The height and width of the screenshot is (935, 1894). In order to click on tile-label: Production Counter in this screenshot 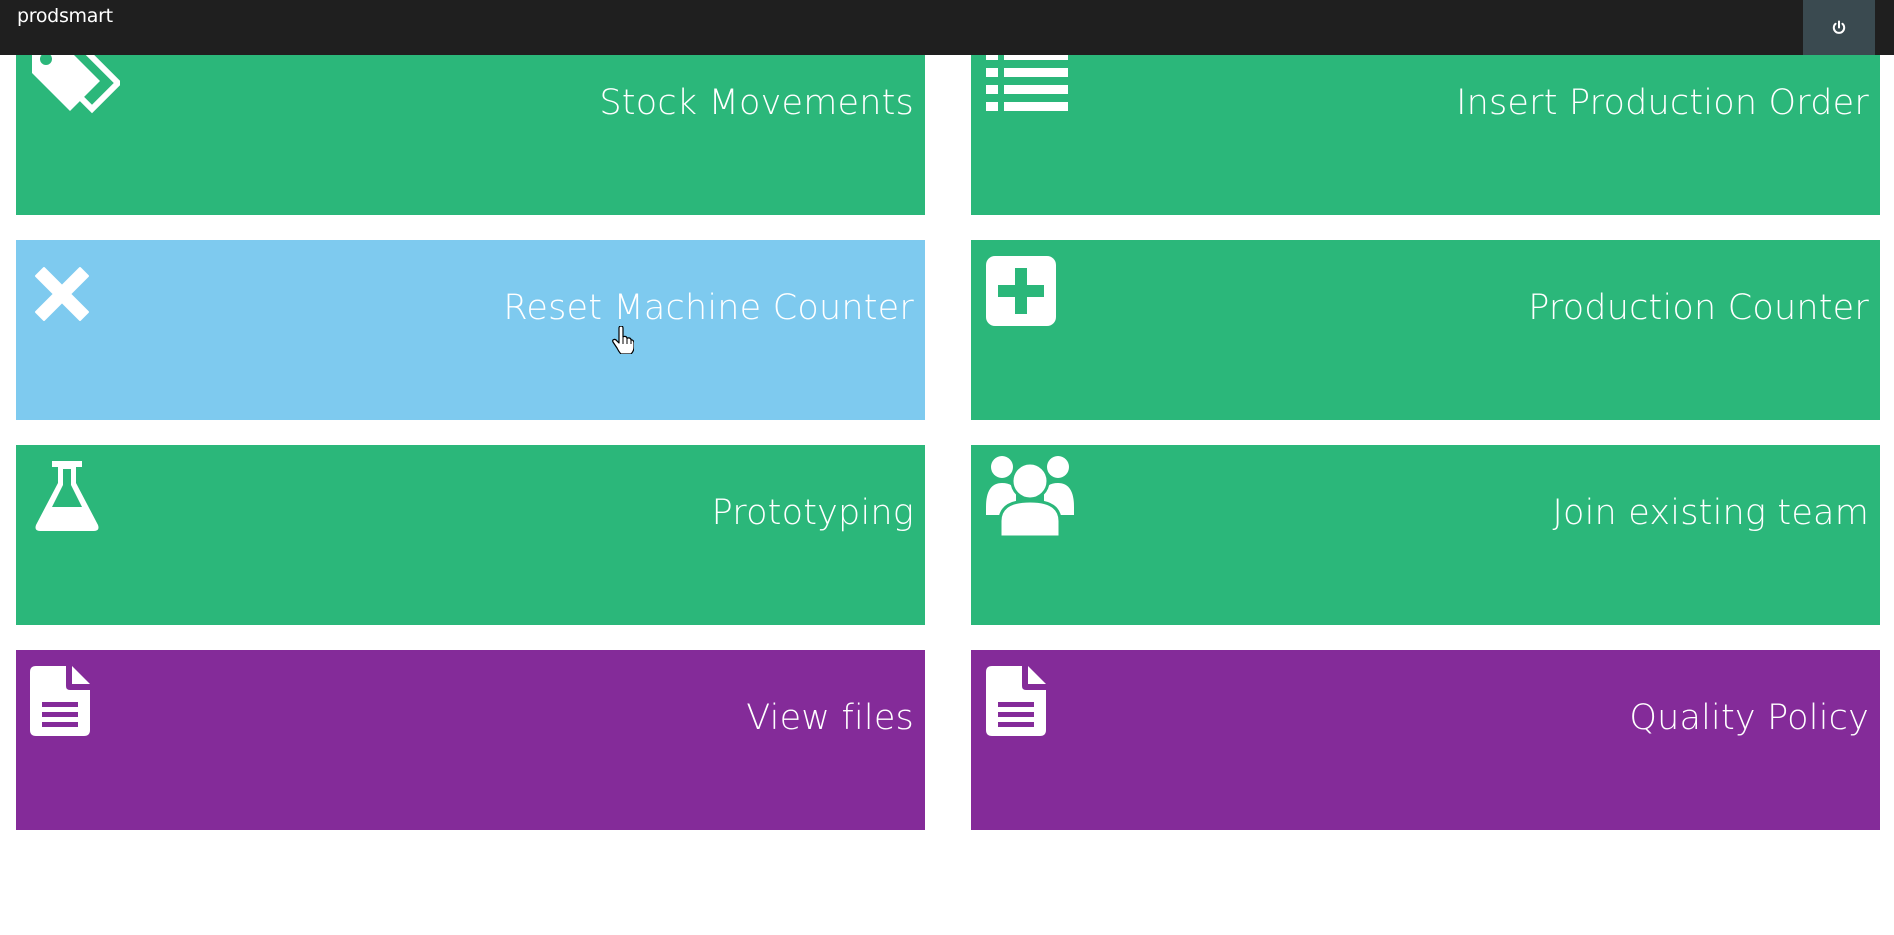, I will do `click(1698, 308)`.